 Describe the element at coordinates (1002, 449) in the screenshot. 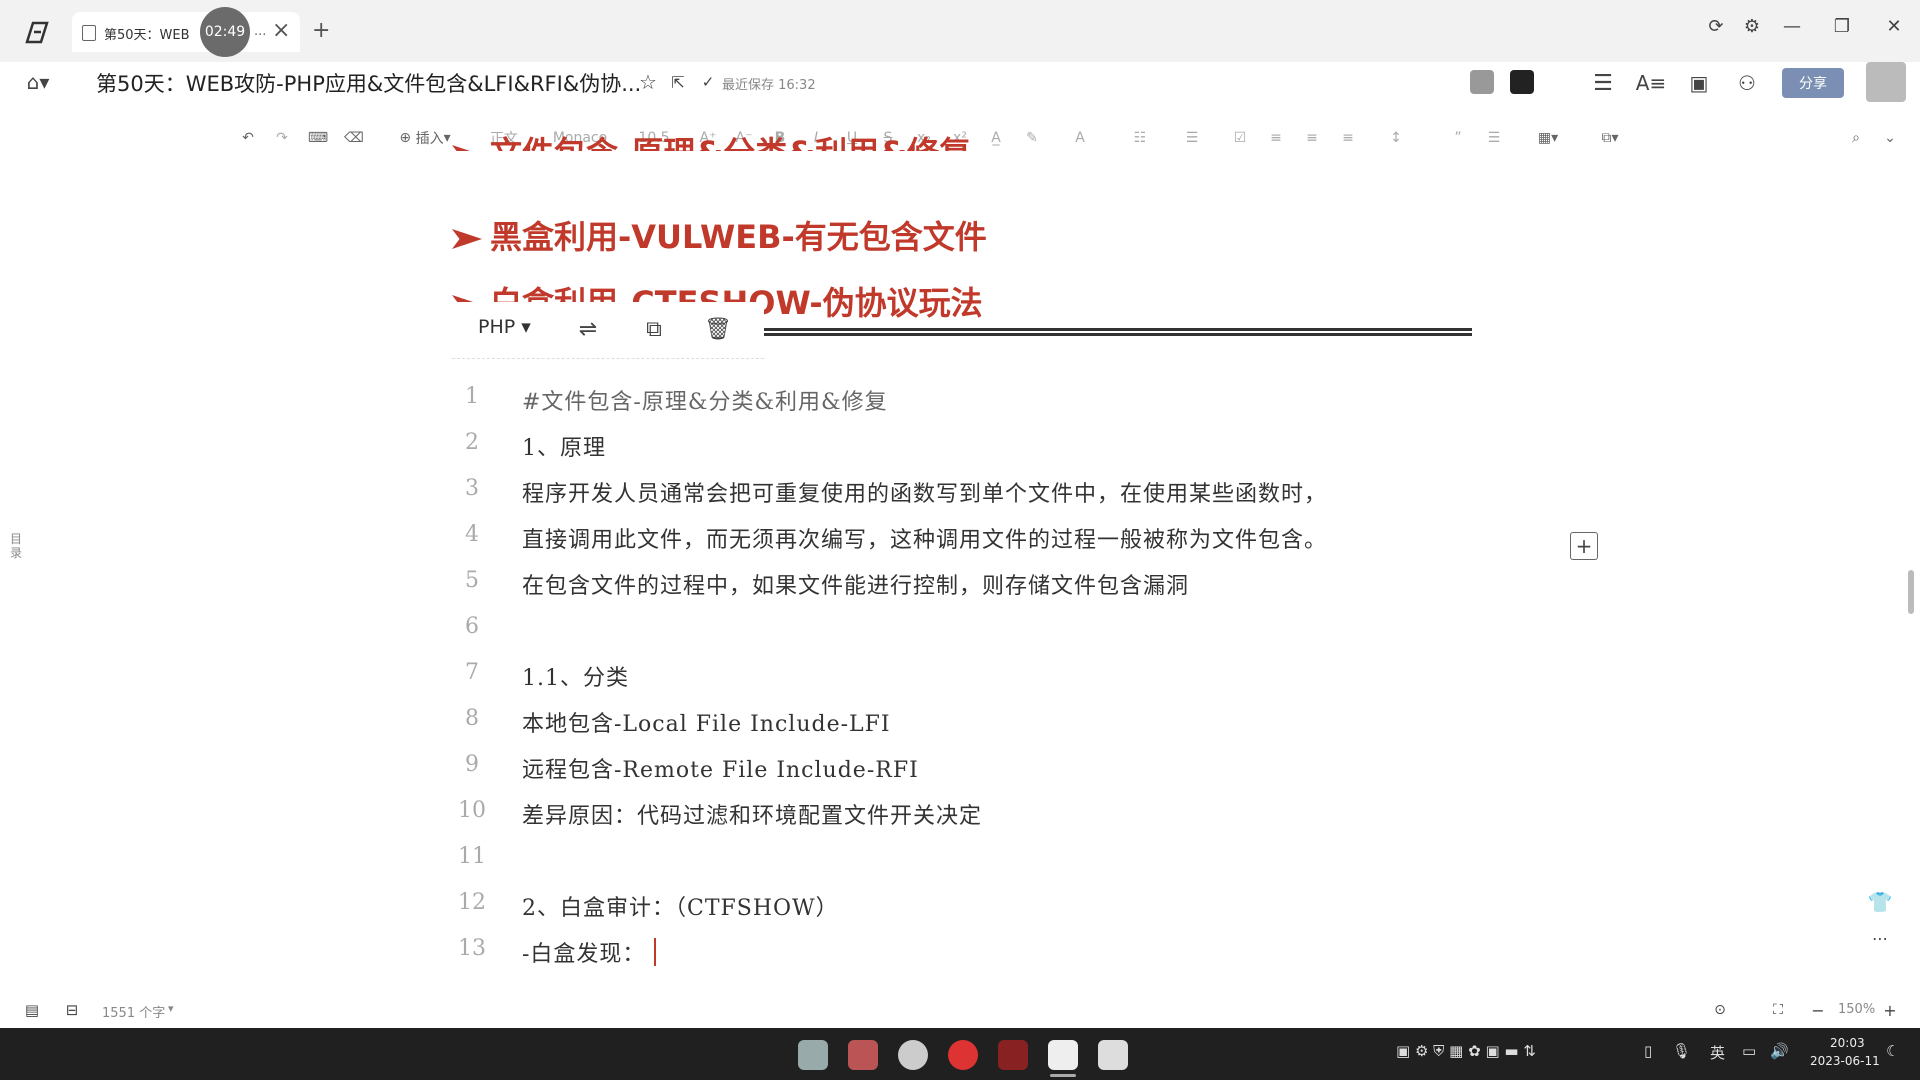

I see `code-line: 2 1、原理` at that location.